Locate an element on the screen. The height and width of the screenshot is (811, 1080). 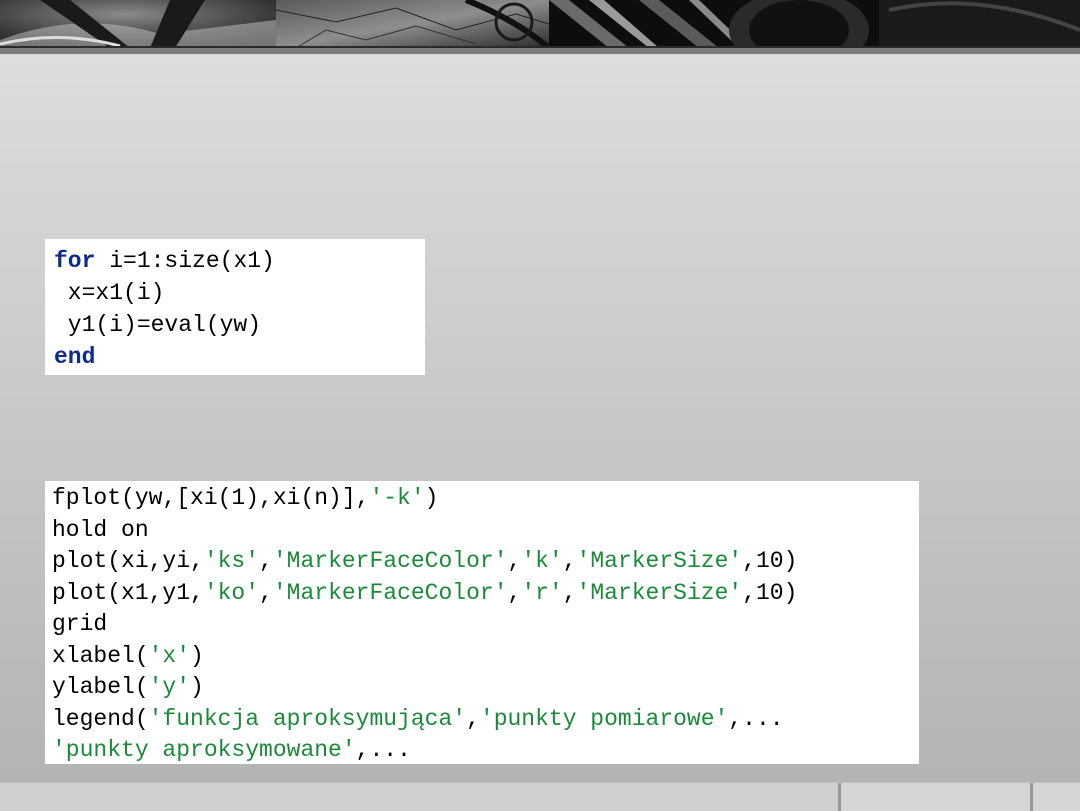
code-text: grid is located at coordinates (80, 624).